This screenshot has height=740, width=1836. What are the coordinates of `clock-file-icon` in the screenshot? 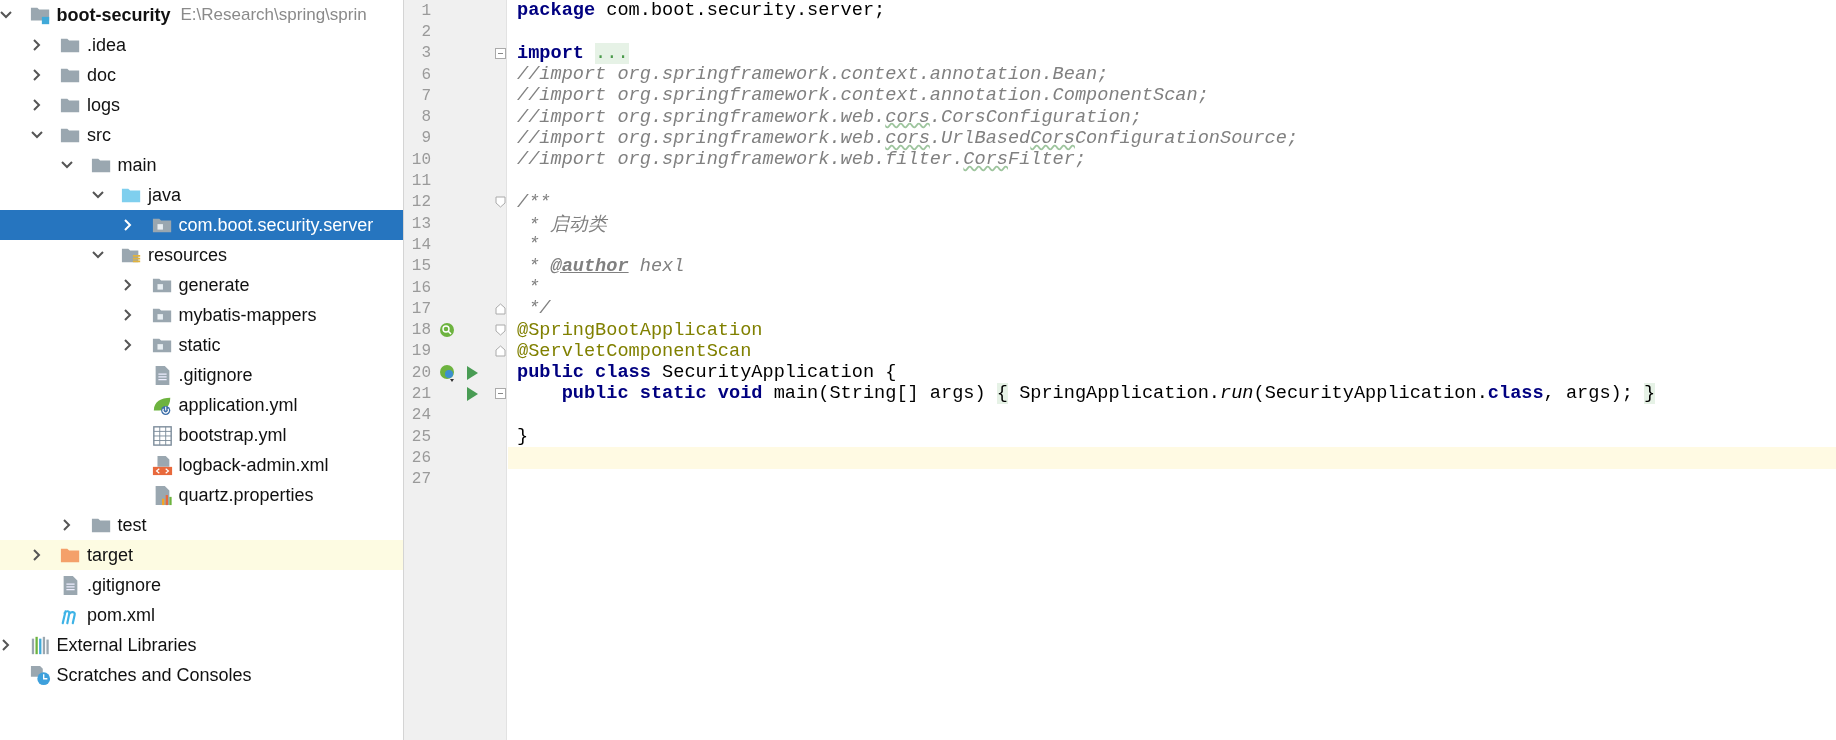 It's located at (40, 675).